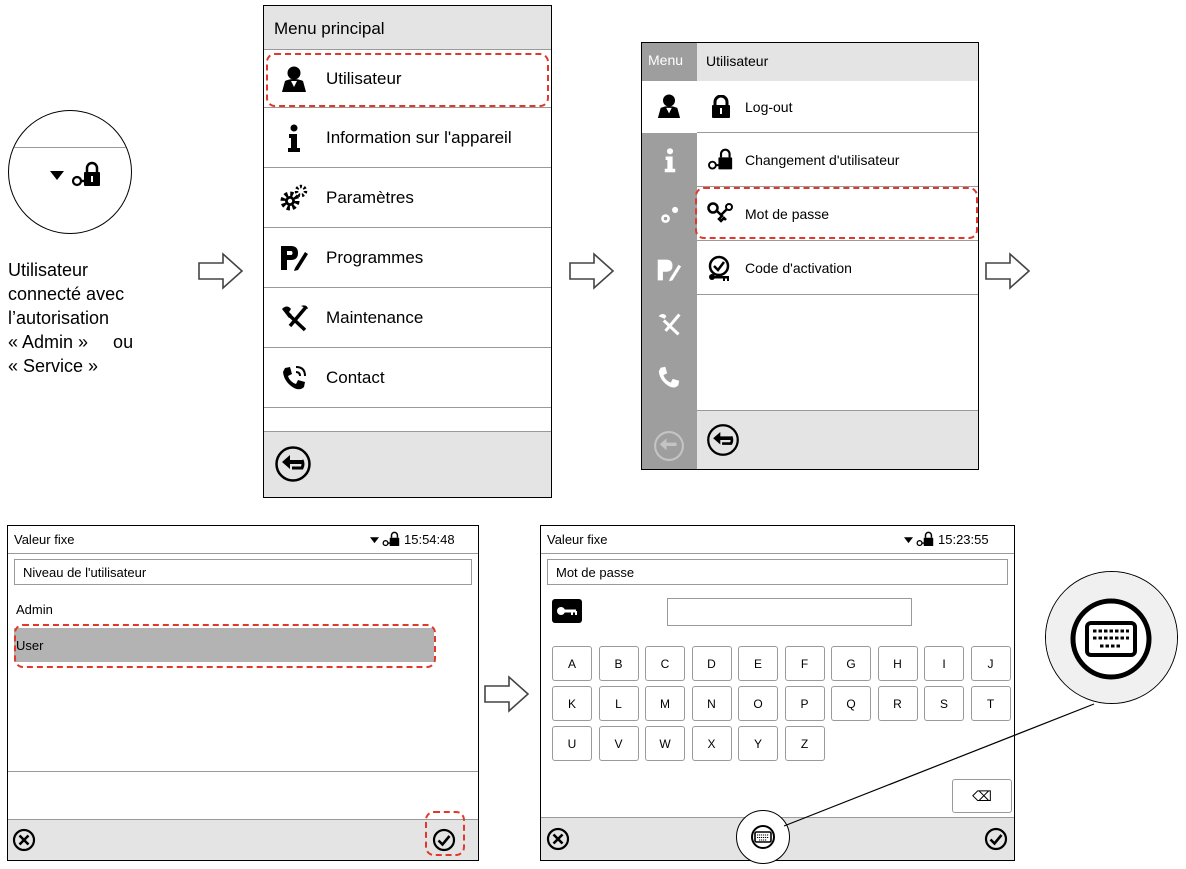  Describe the element at coordinates (53, 366) in the screenshot. I see `annotation-line: « Service »` at that location.